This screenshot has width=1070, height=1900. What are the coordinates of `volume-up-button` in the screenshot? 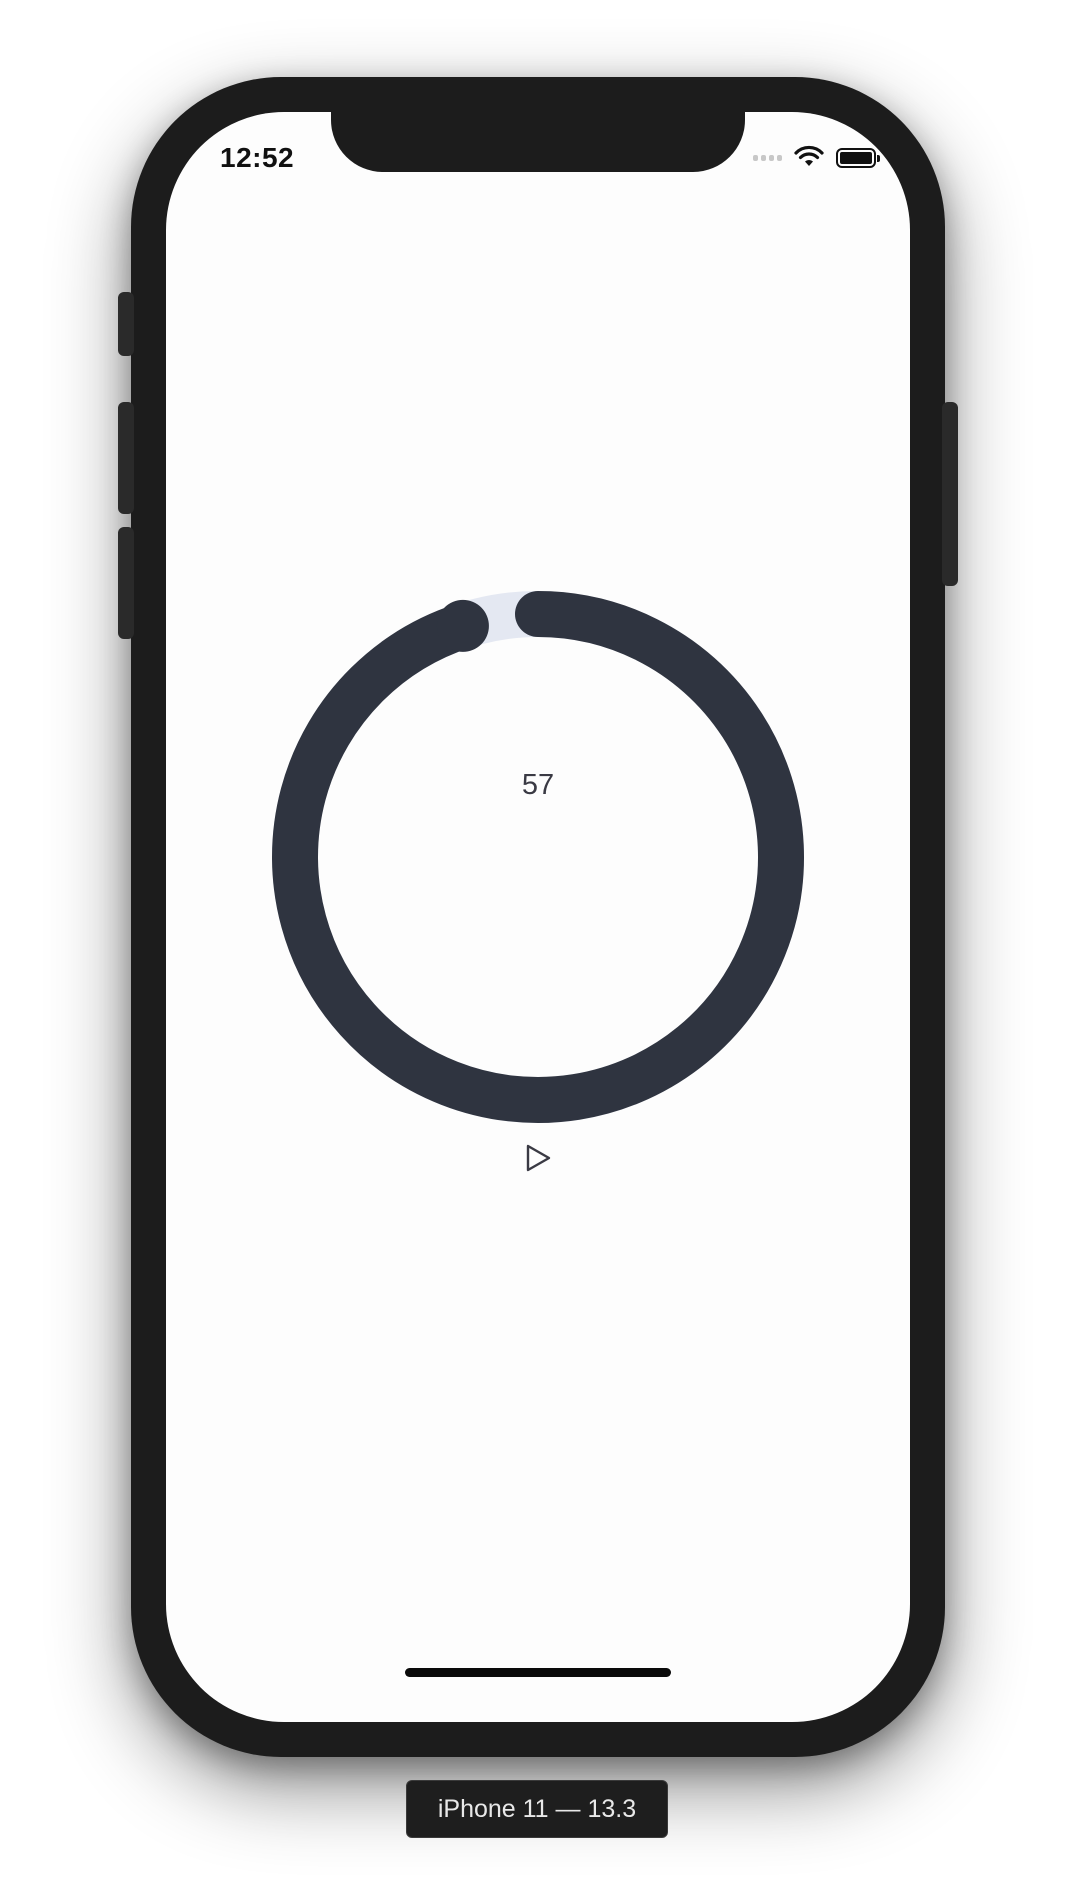 It's located at (126, 458).